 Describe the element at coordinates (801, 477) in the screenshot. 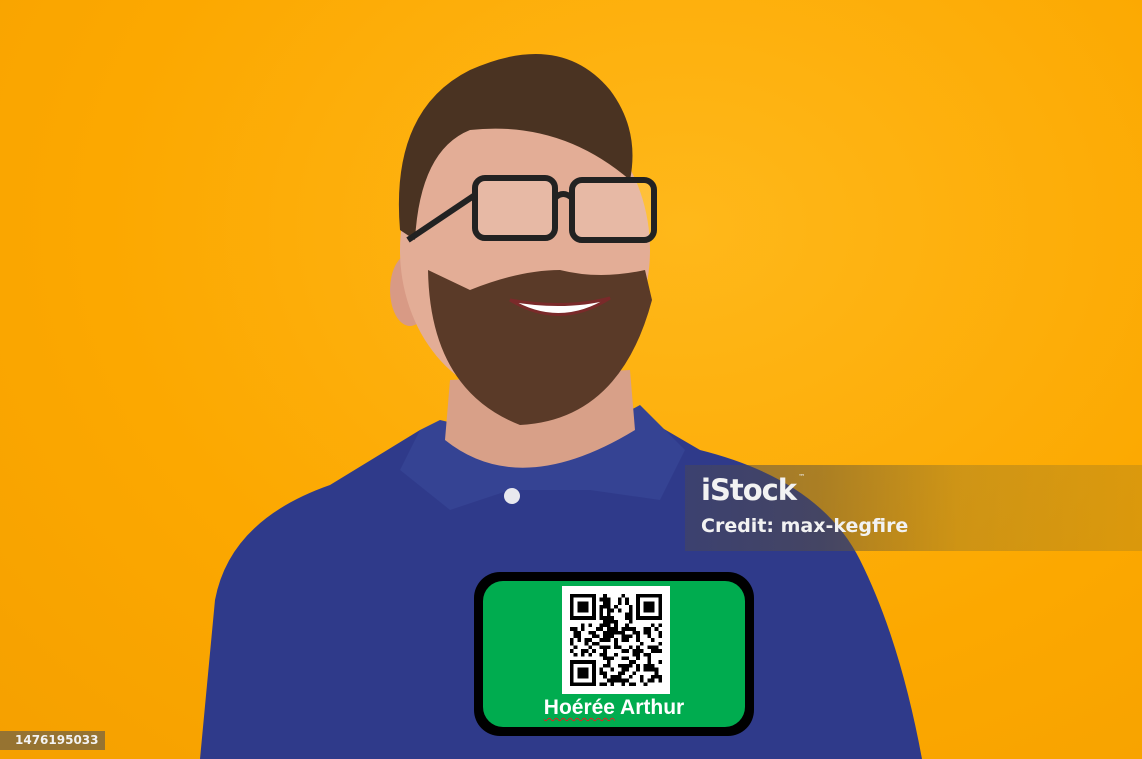

I see `trademark: ™` at that location.